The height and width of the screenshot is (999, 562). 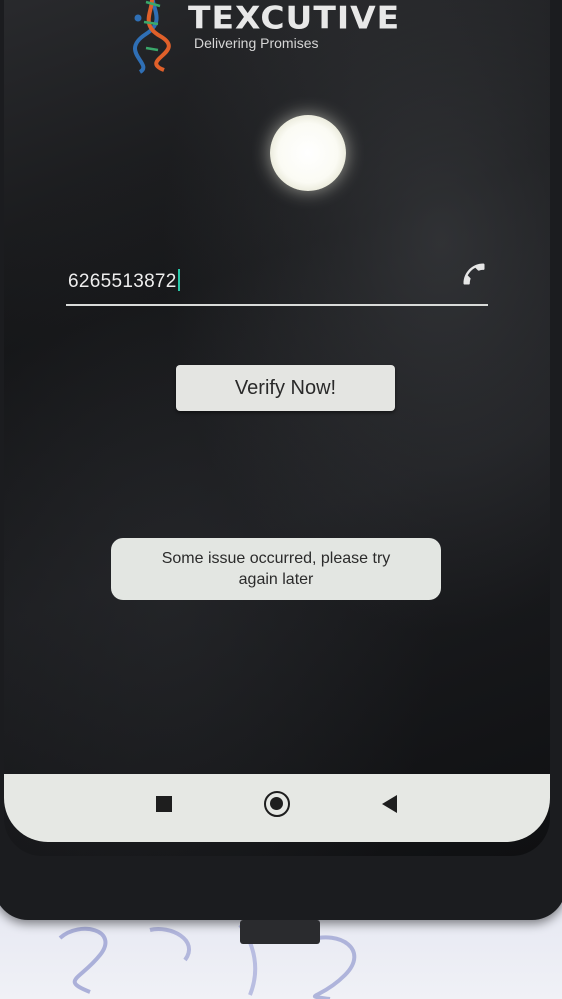 What do you see at coordinates (164, 804) in the screenshot?
I see `recents-square-icon` at bounding box center [164, 804].